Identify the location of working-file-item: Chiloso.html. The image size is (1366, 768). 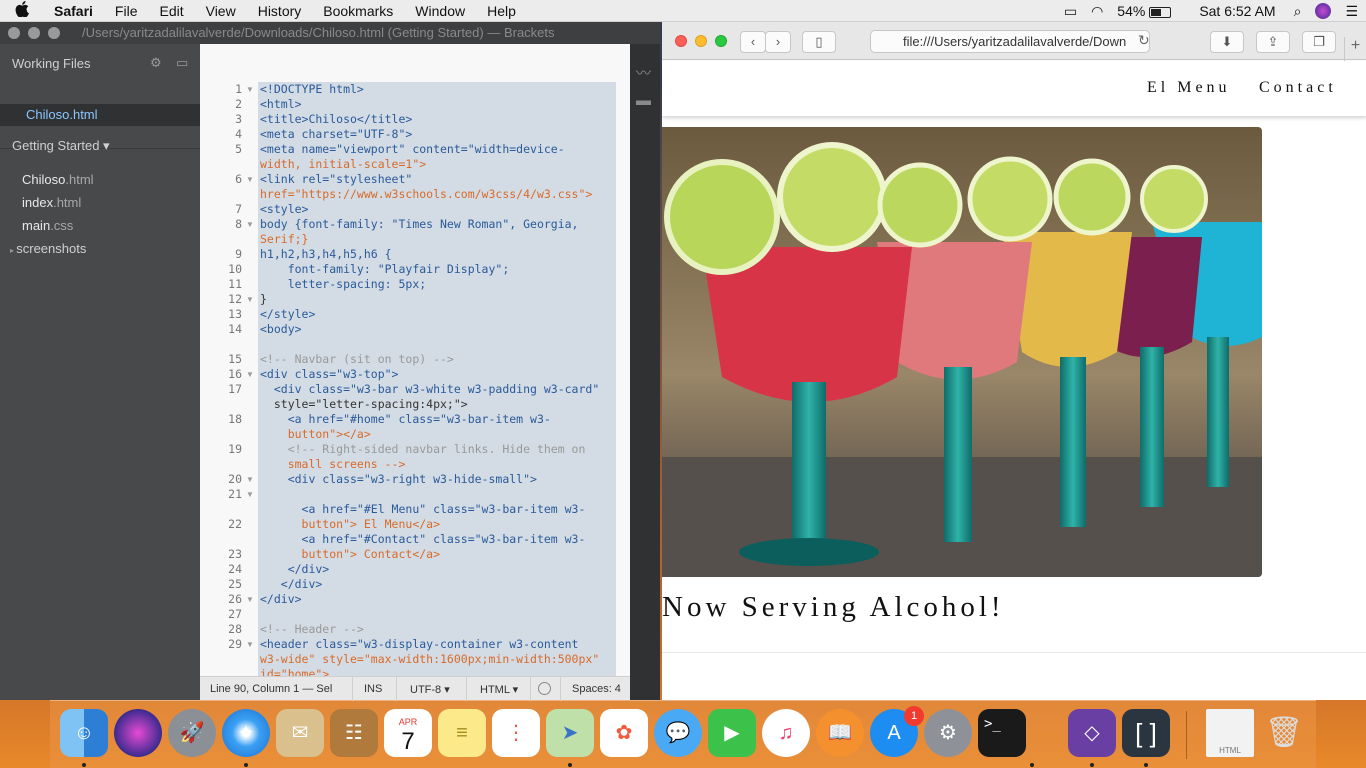
(100, 115).